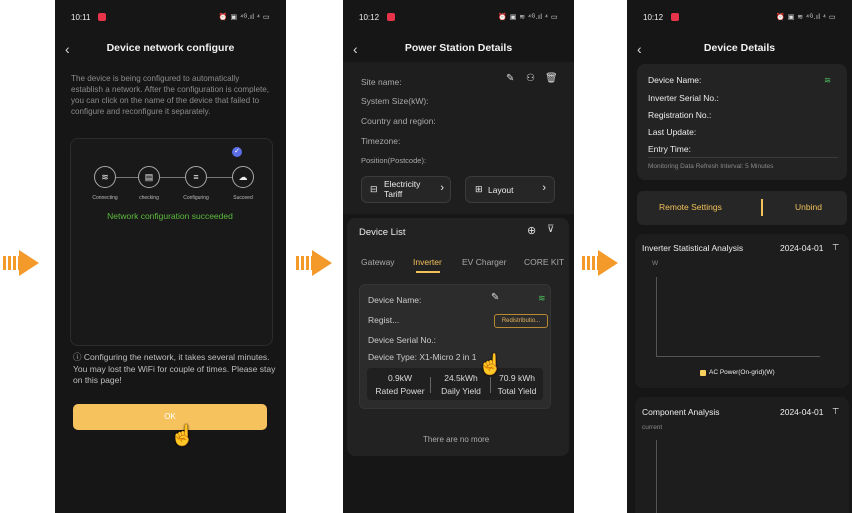  Describe the element at coordinates (656, 316) in the screenshot. I see `chart-y-axis` at that location.